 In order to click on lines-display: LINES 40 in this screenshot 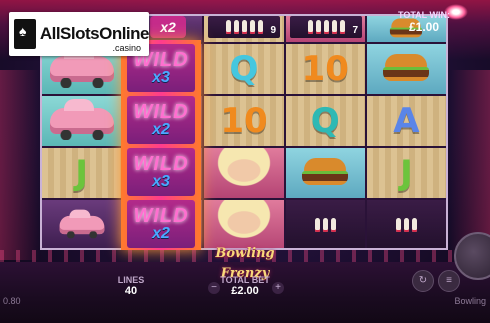, I will do `click(131, 286)`.